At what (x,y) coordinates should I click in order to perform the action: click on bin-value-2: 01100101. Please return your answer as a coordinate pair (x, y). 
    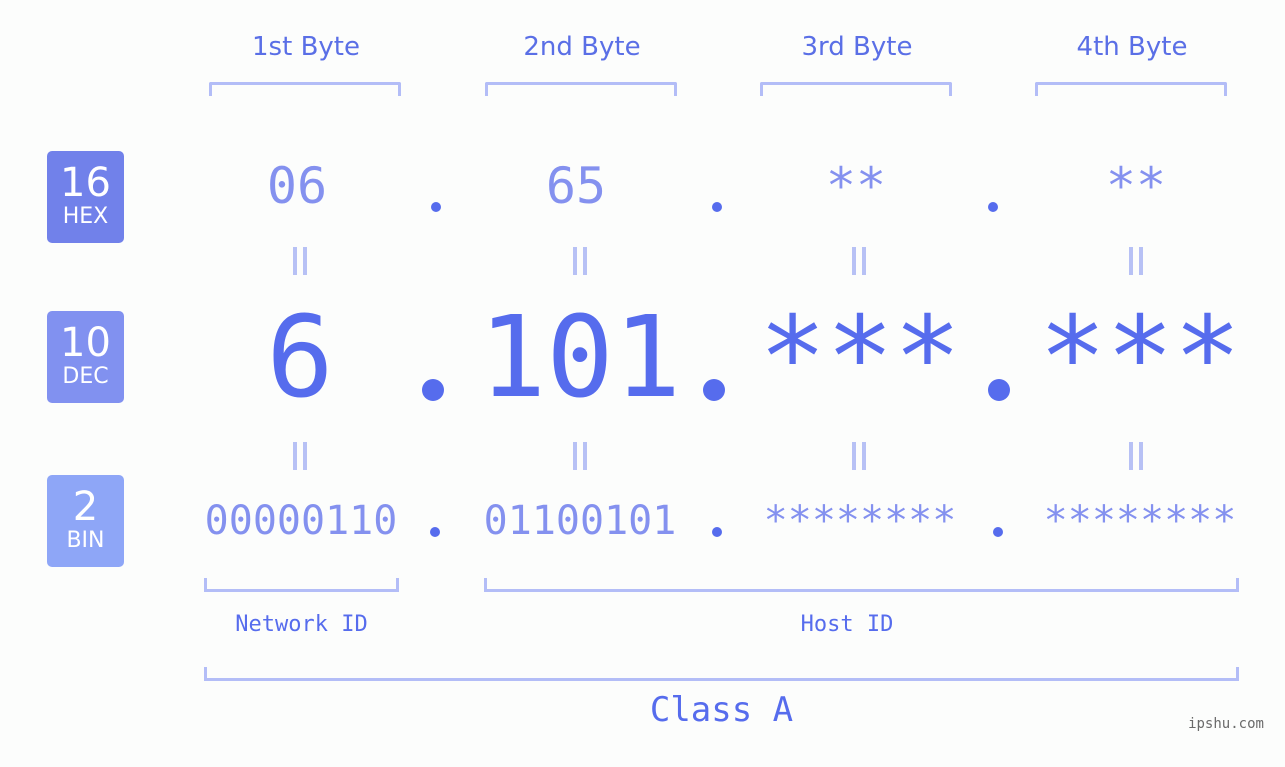
    Looking at the image, I should click on (580, 521).